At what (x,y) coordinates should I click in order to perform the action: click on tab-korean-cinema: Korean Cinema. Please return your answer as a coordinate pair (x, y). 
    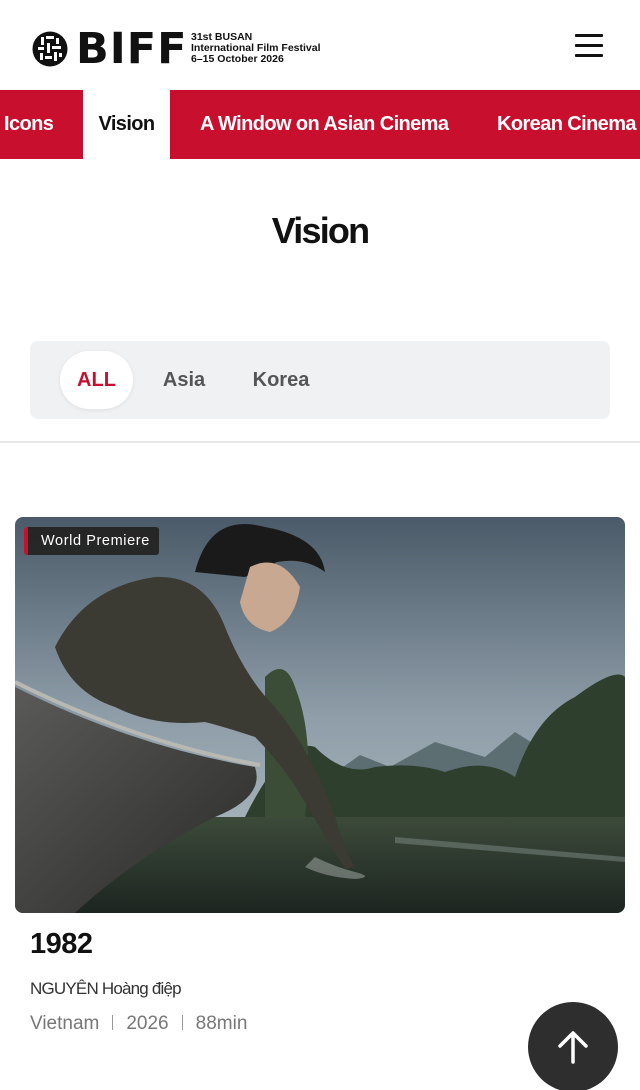
    Looking at the image, I should click on (567, 124).